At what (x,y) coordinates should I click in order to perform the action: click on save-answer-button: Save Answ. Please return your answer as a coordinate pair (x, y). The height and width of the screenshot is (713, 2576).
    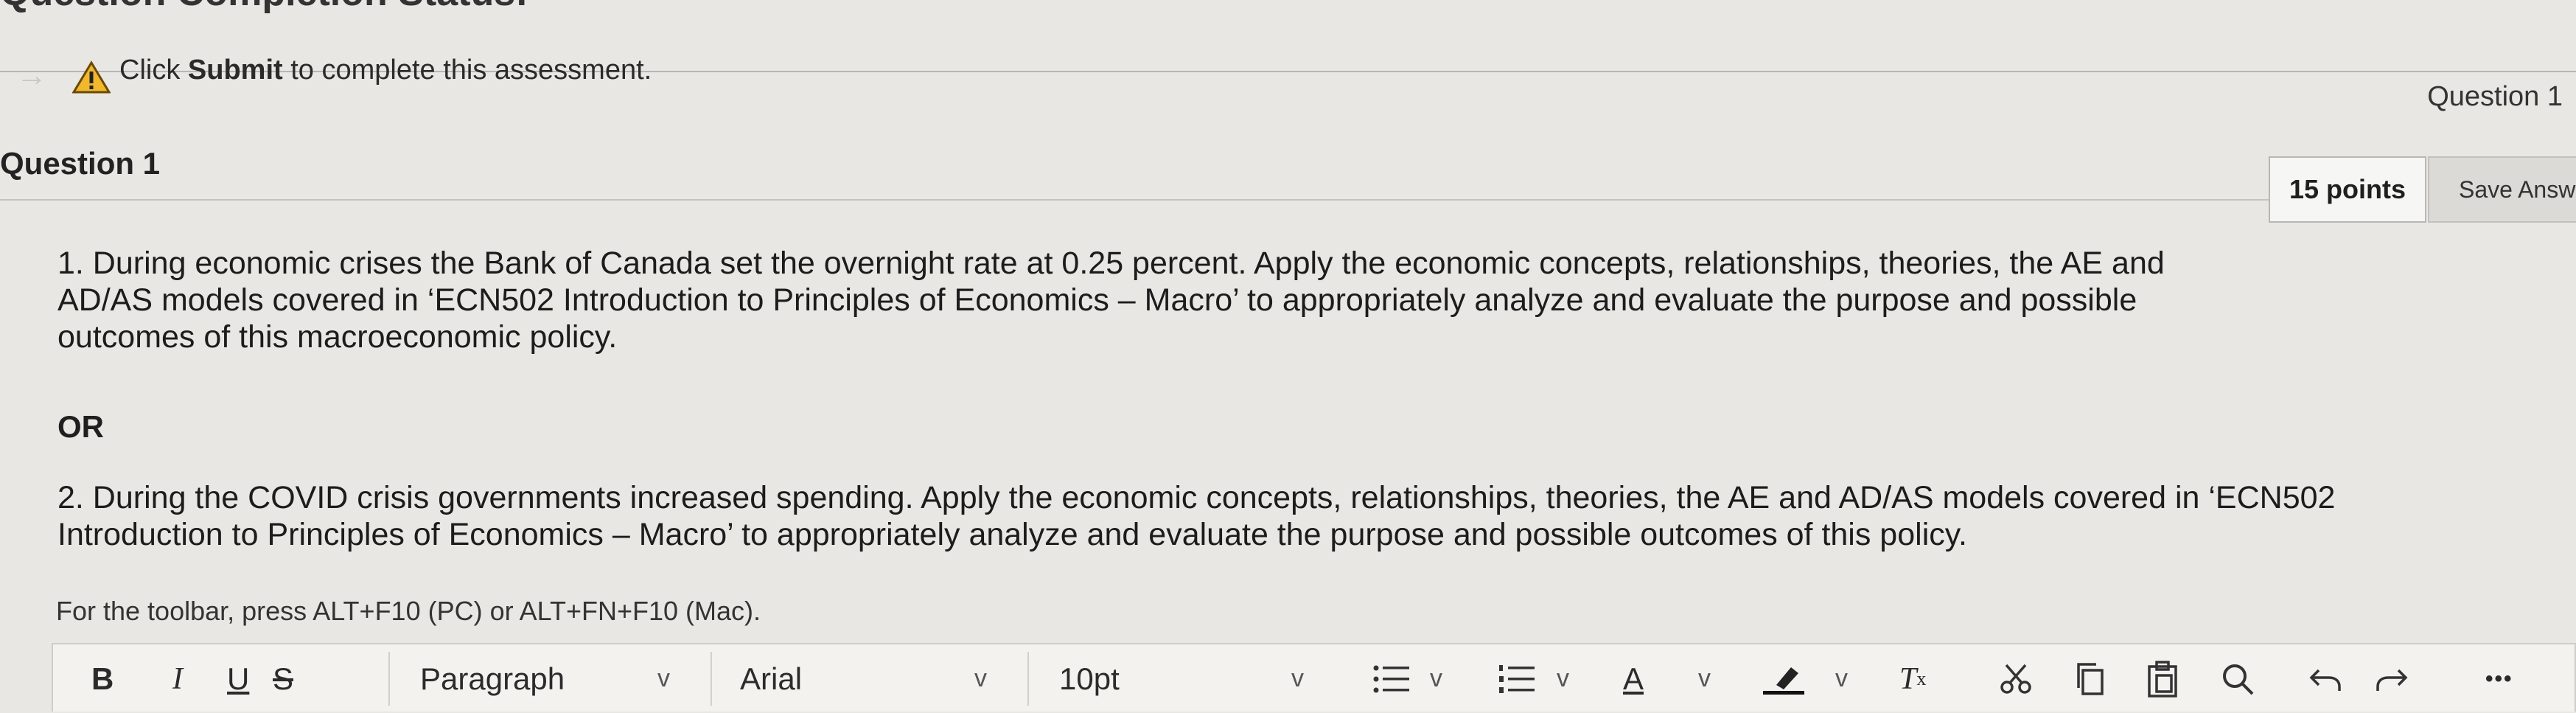
    Looking at the image, I should click on (2502, 189).